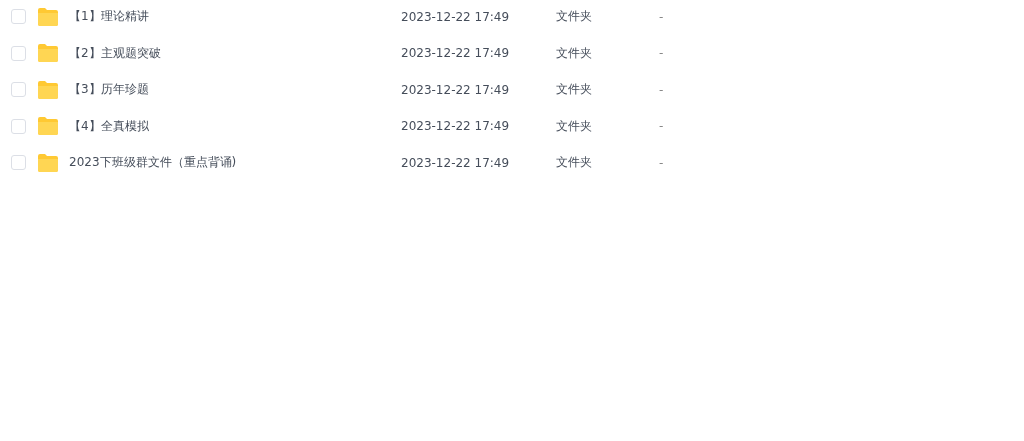  I want to click on folder-name: 【1】理论精讲, so click(235, 17).